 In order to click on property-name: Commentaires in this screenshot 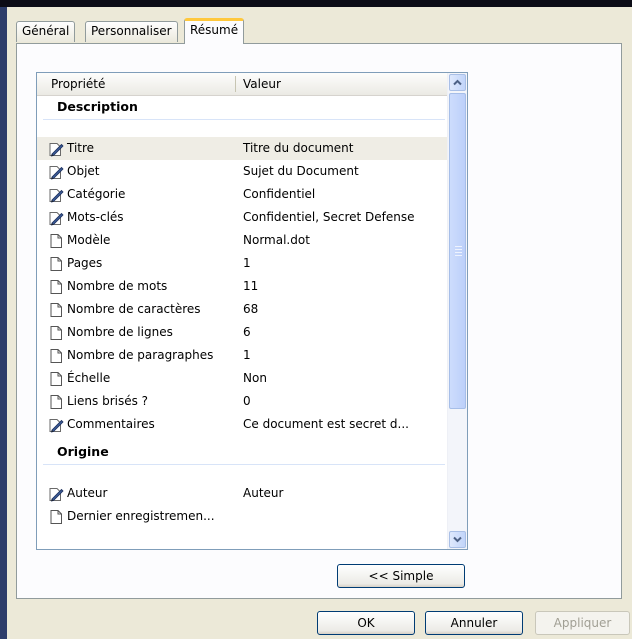, I will do `click(111, 424)`.